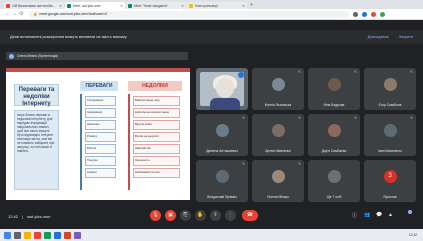 The image size is (423, 241). I want to click on more-options-button: ⋮, so click(230, 215).